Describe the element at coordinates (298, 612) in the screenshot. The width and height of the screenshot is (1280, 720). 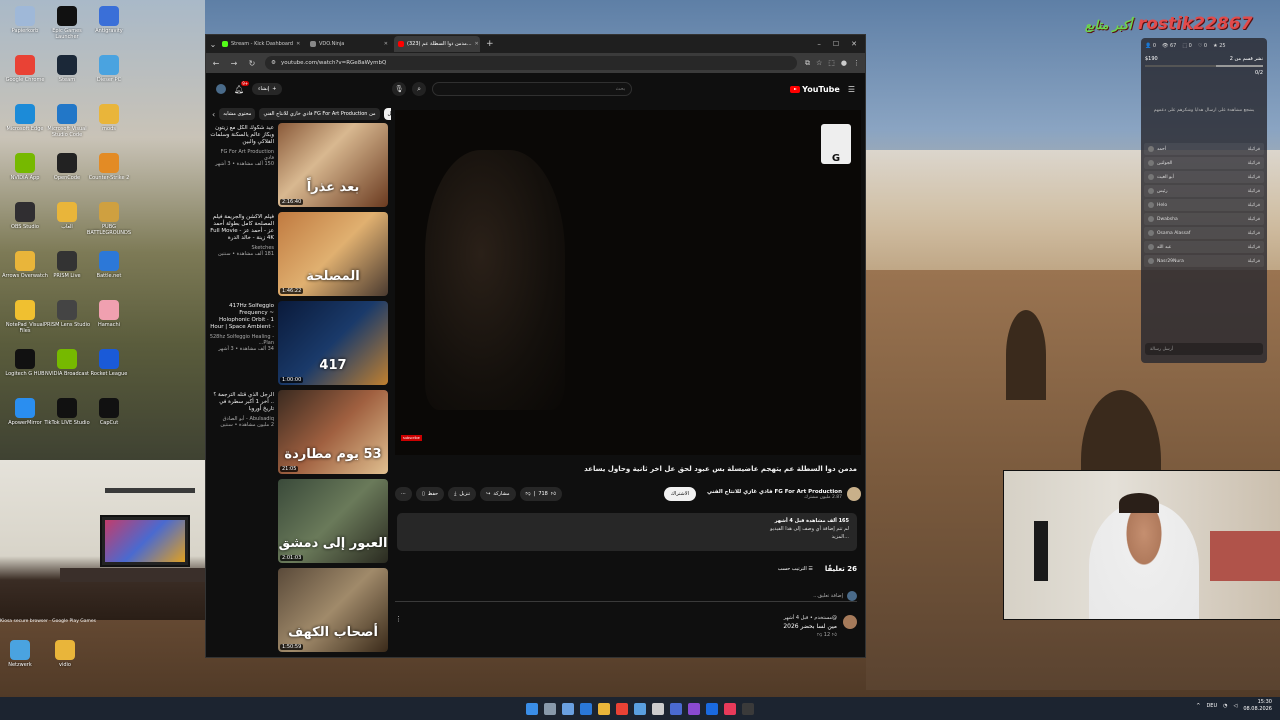
I see `recommendation-item: أصحاب الكهف 1:50:59` at that location.